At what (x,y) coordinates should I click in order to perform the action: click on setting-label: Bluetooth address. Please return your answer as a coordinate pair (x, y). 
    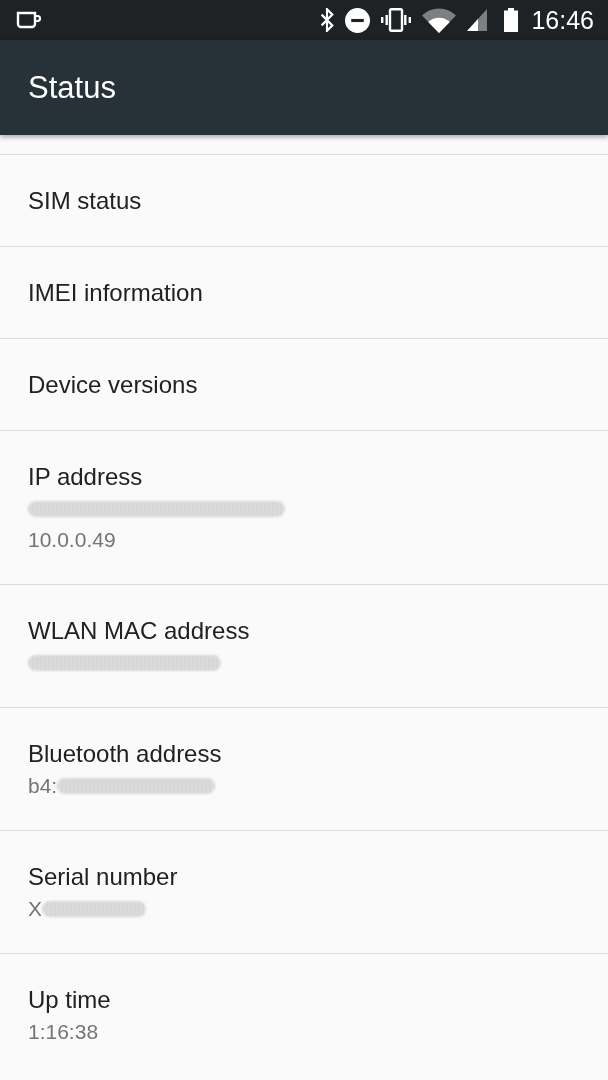
    Looking at the image, I should click on (125, 754).